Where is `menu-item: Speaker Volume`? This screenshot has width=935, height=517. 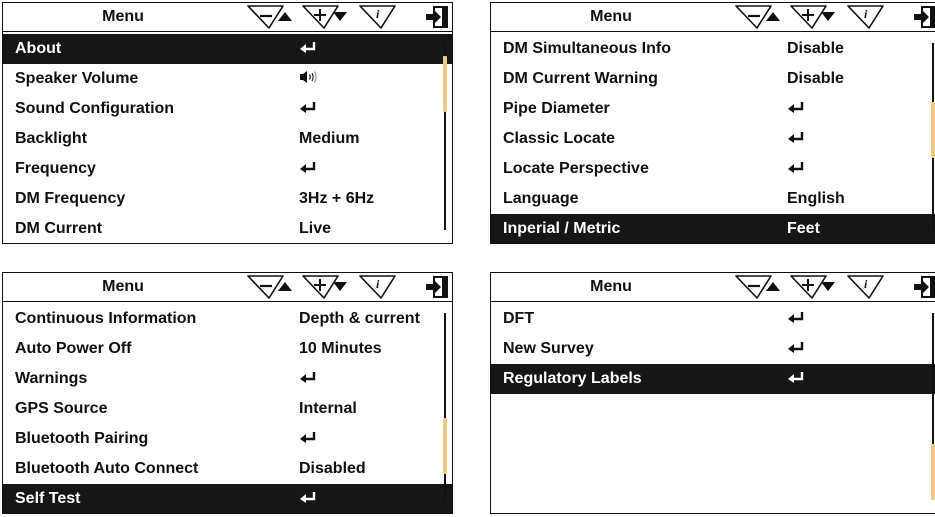 menu-item: Speaker Volume is located at coordinates (227, 79).